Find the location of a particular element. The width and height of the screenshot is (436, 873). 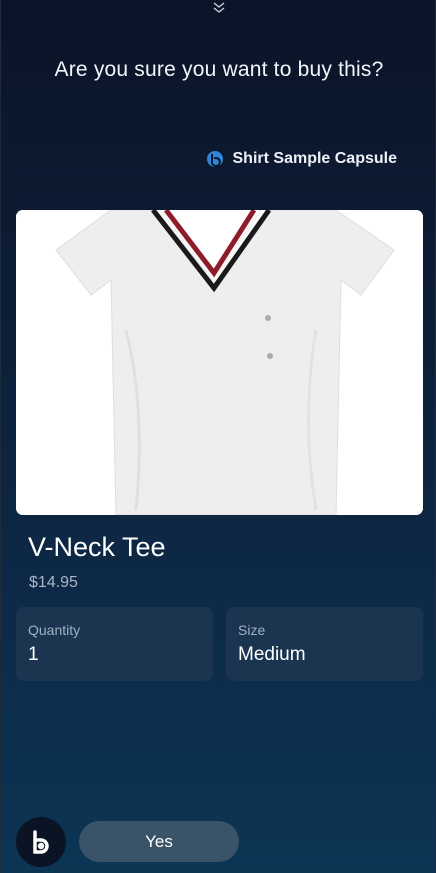

bixby-capsule-icon is located at coordinates (215, 159).